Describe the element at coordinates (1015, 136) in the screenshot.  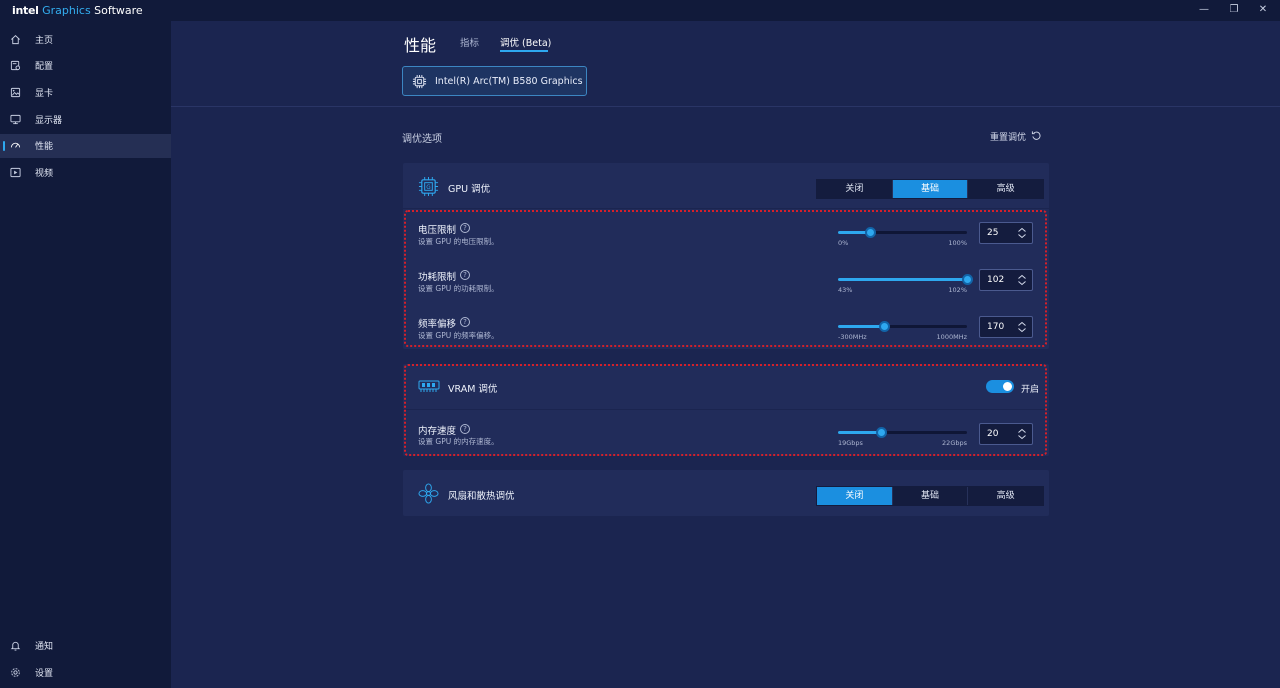
I see `reset-tuning-button: 重置调优` at that location.